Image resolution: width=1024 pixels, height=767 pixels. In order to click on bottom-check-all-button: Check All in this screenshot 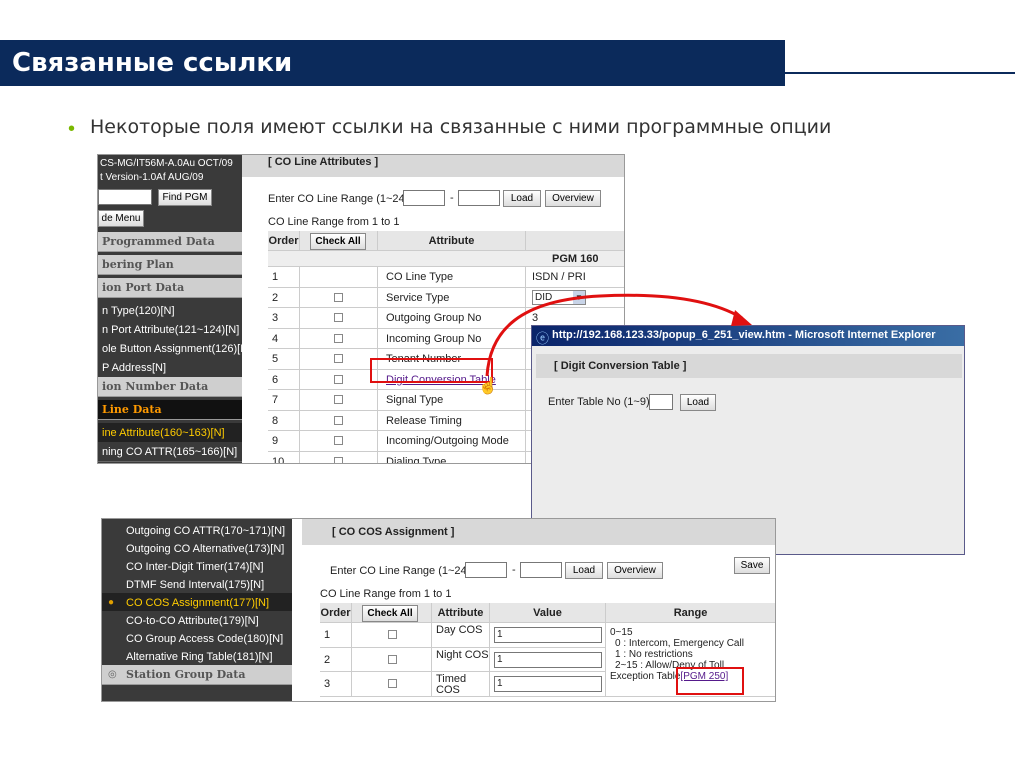, I will do `click(390, 613)`.